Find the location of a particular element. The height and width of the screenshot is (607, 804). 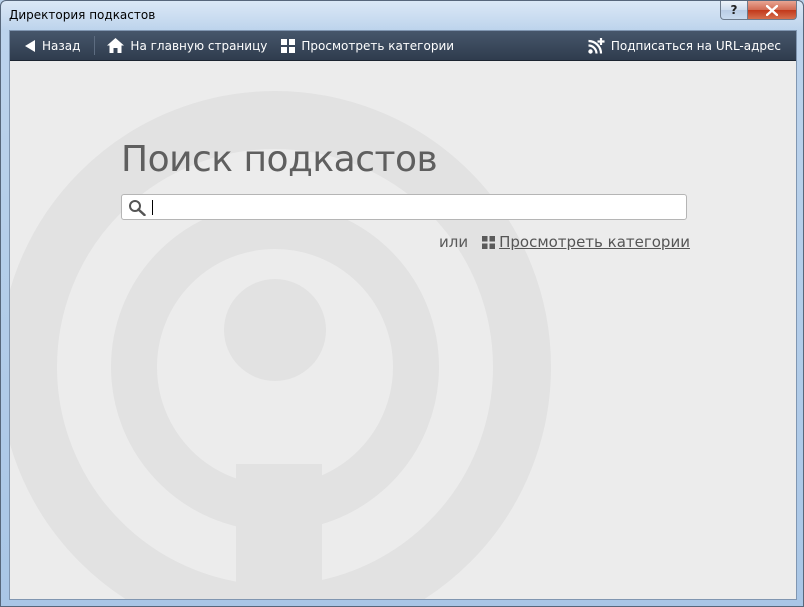

home-label: На главную страницу is located at coordinates (199, 45).